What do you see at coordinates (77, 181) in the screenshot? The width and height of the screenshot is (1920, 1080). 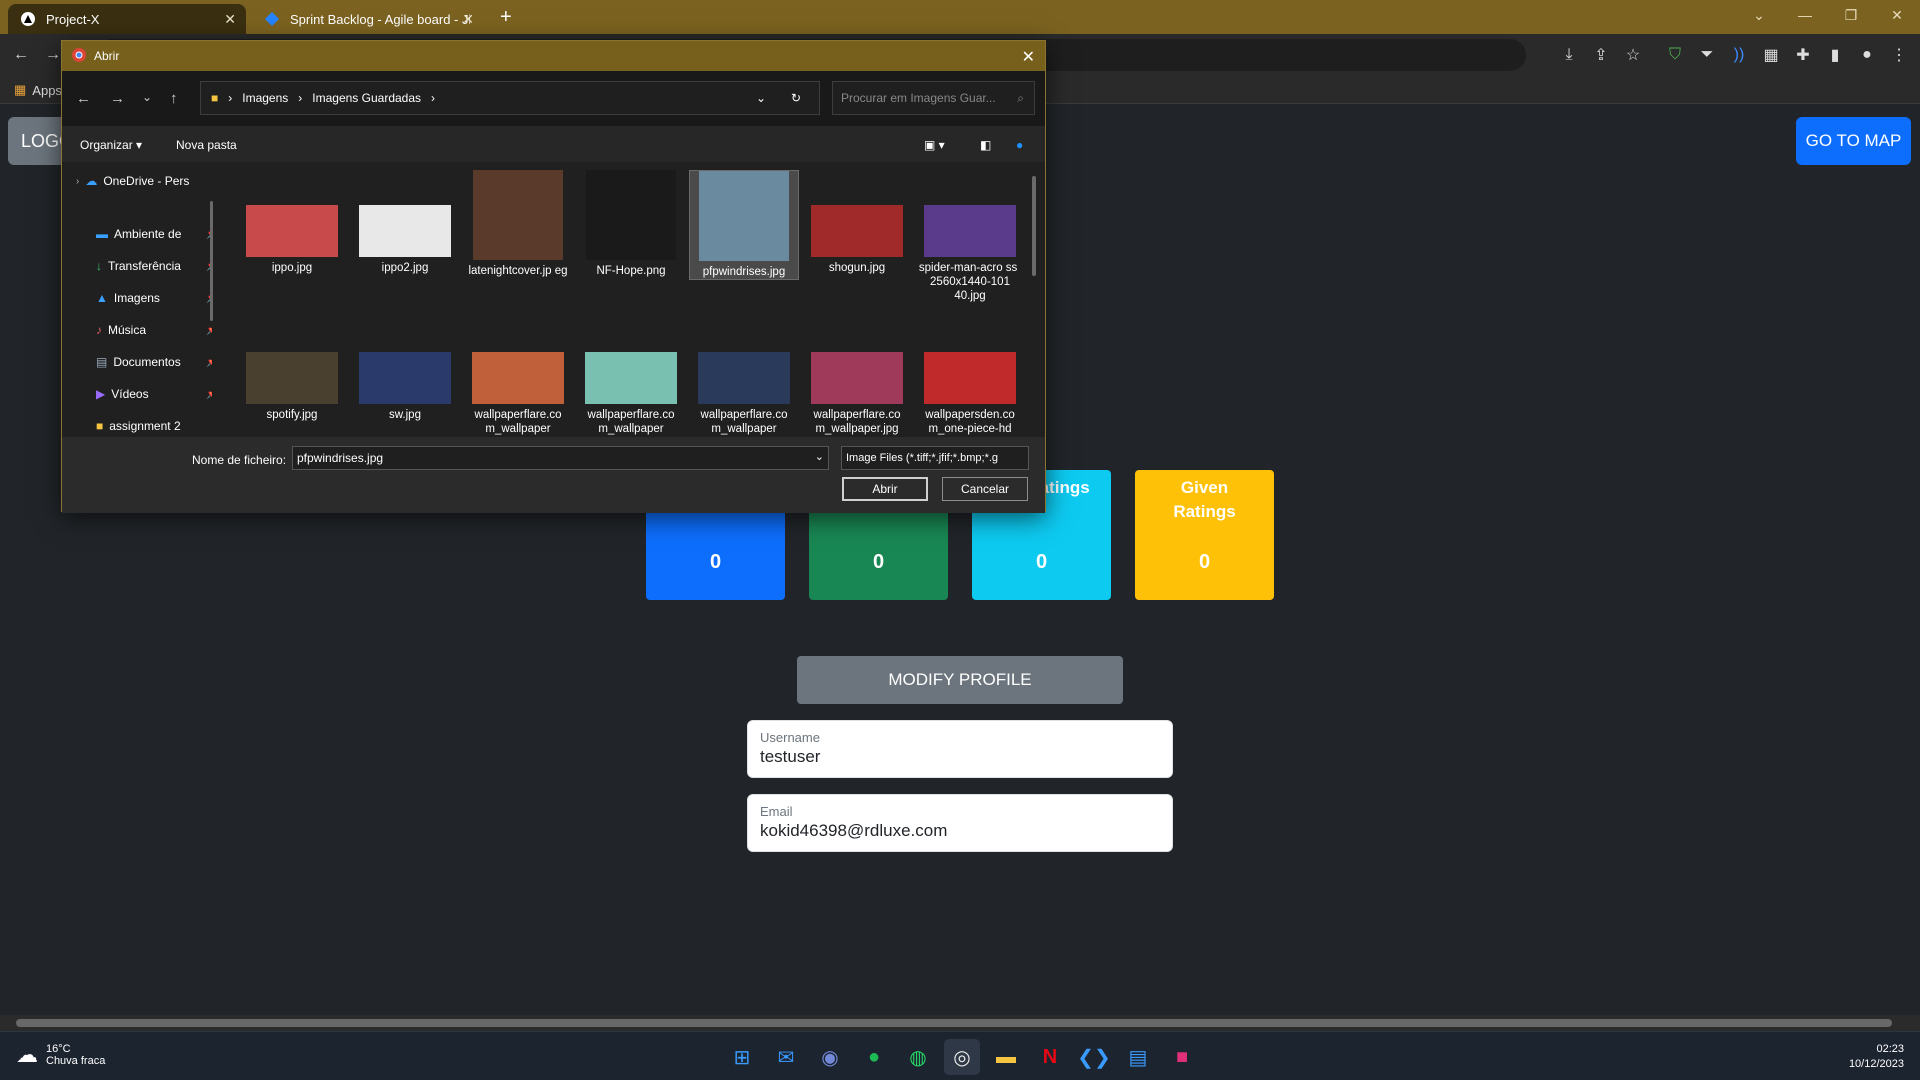 I see `expand-chevron-icon: ›` at bounding box center [77, 181].